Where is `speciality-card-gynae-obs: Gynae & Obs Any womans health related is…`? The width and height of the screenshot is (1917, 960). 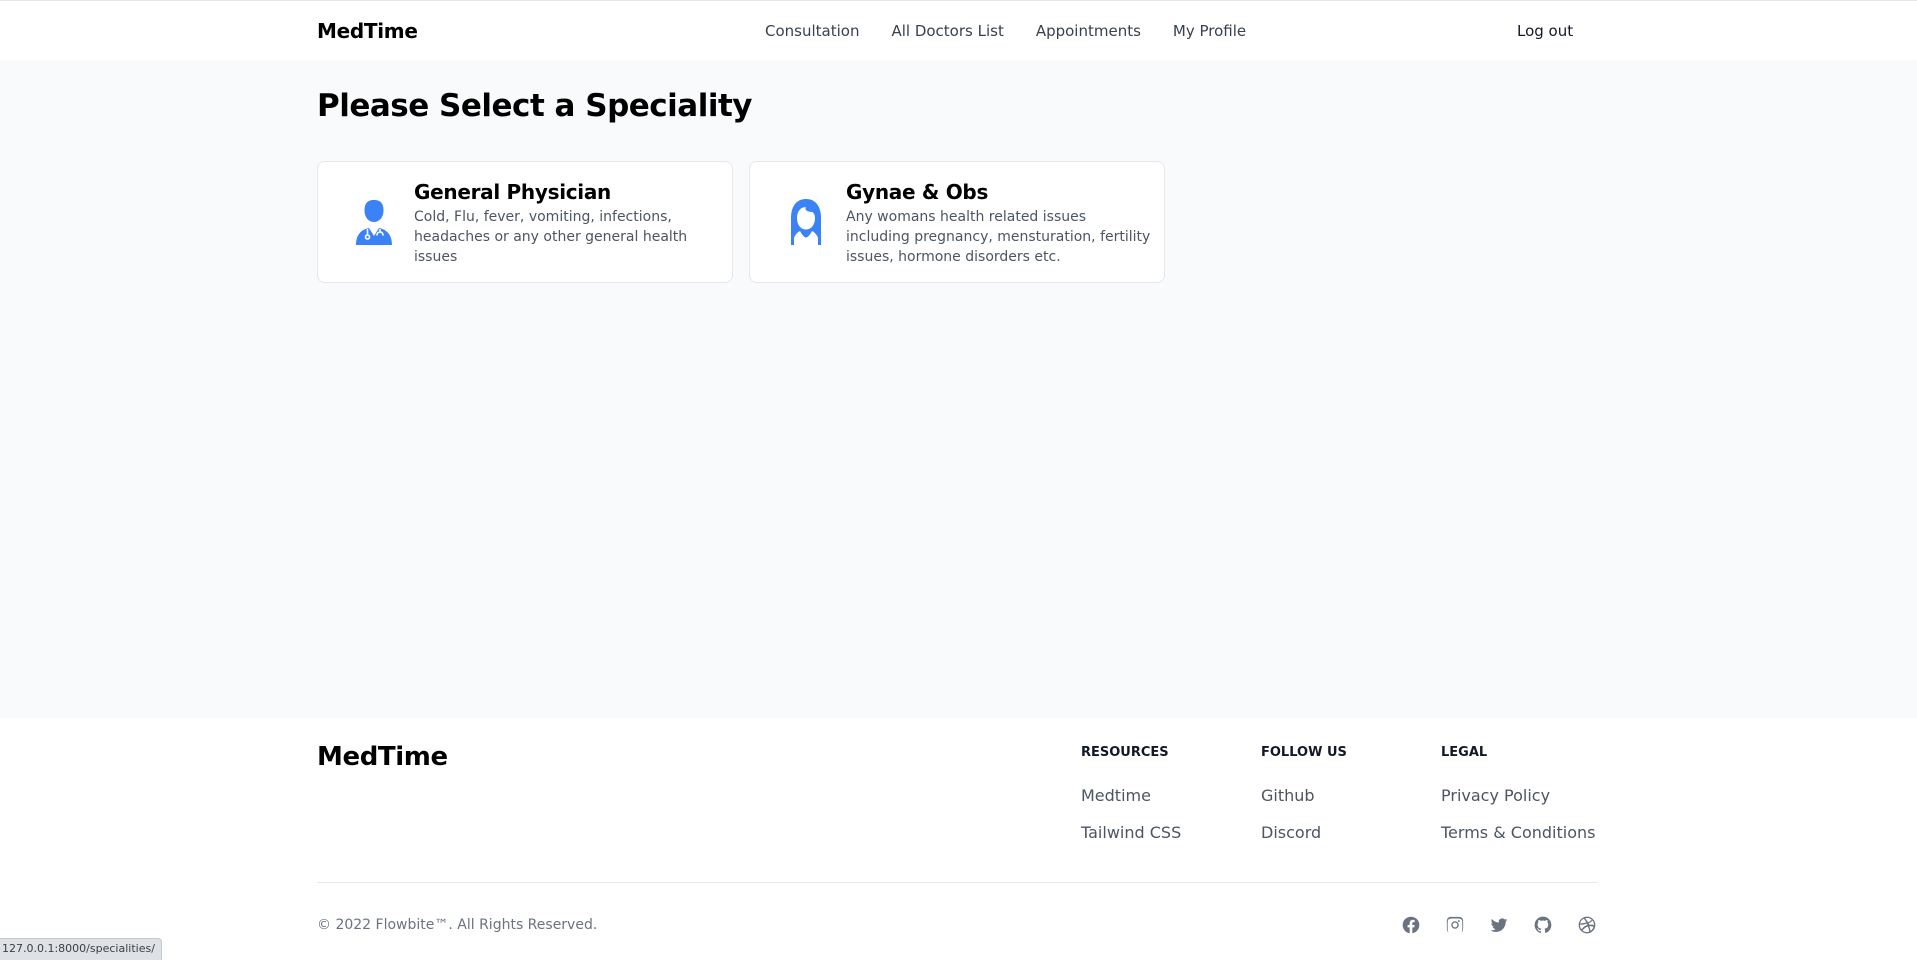 speciality-card-gynae-obs: Gynae & Obs Any womans health related is… is located at coordinates (957, 222).